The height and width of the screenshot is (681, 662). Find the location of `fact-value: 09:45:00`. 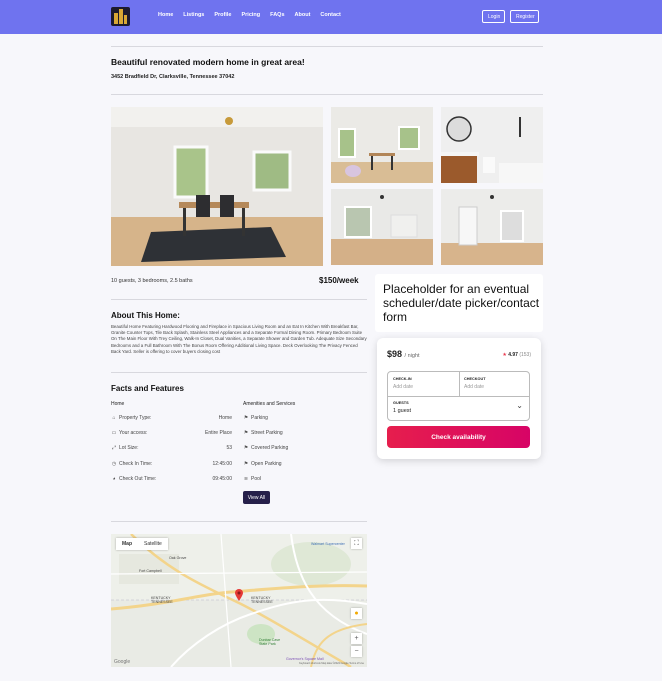

fact-value: 09:45:00 is located at coordinates (222, 479).